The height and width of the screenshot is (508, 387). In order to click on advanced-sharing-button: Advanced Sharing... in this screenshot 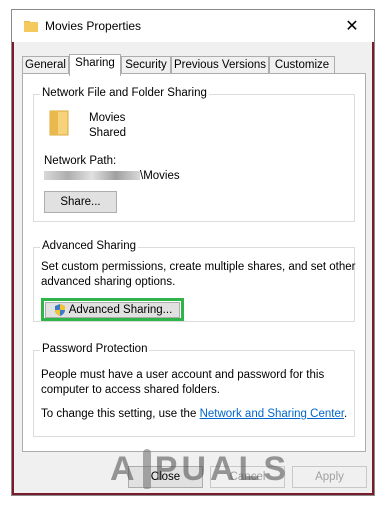, I will do `click(112, 310)`.